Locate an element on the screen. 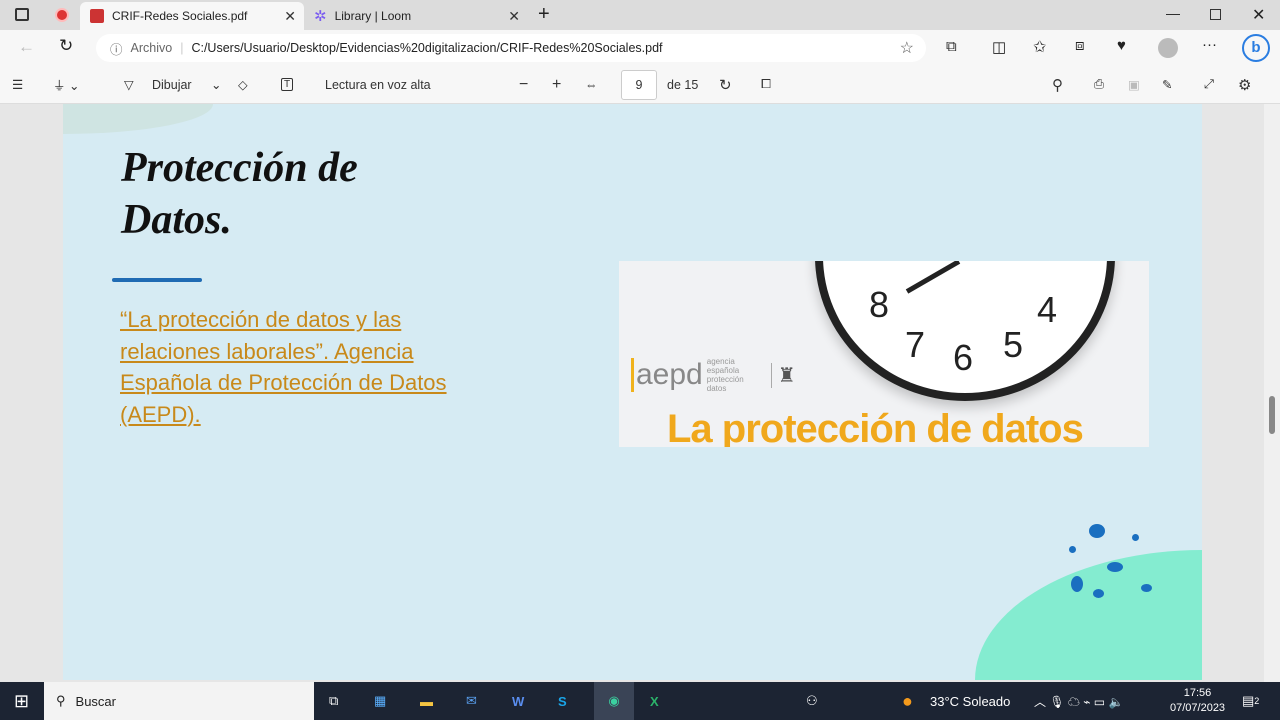 This screenshot has width=1280, height=720. settings-icon: ⚙ is located at coordinates (1244, 85).